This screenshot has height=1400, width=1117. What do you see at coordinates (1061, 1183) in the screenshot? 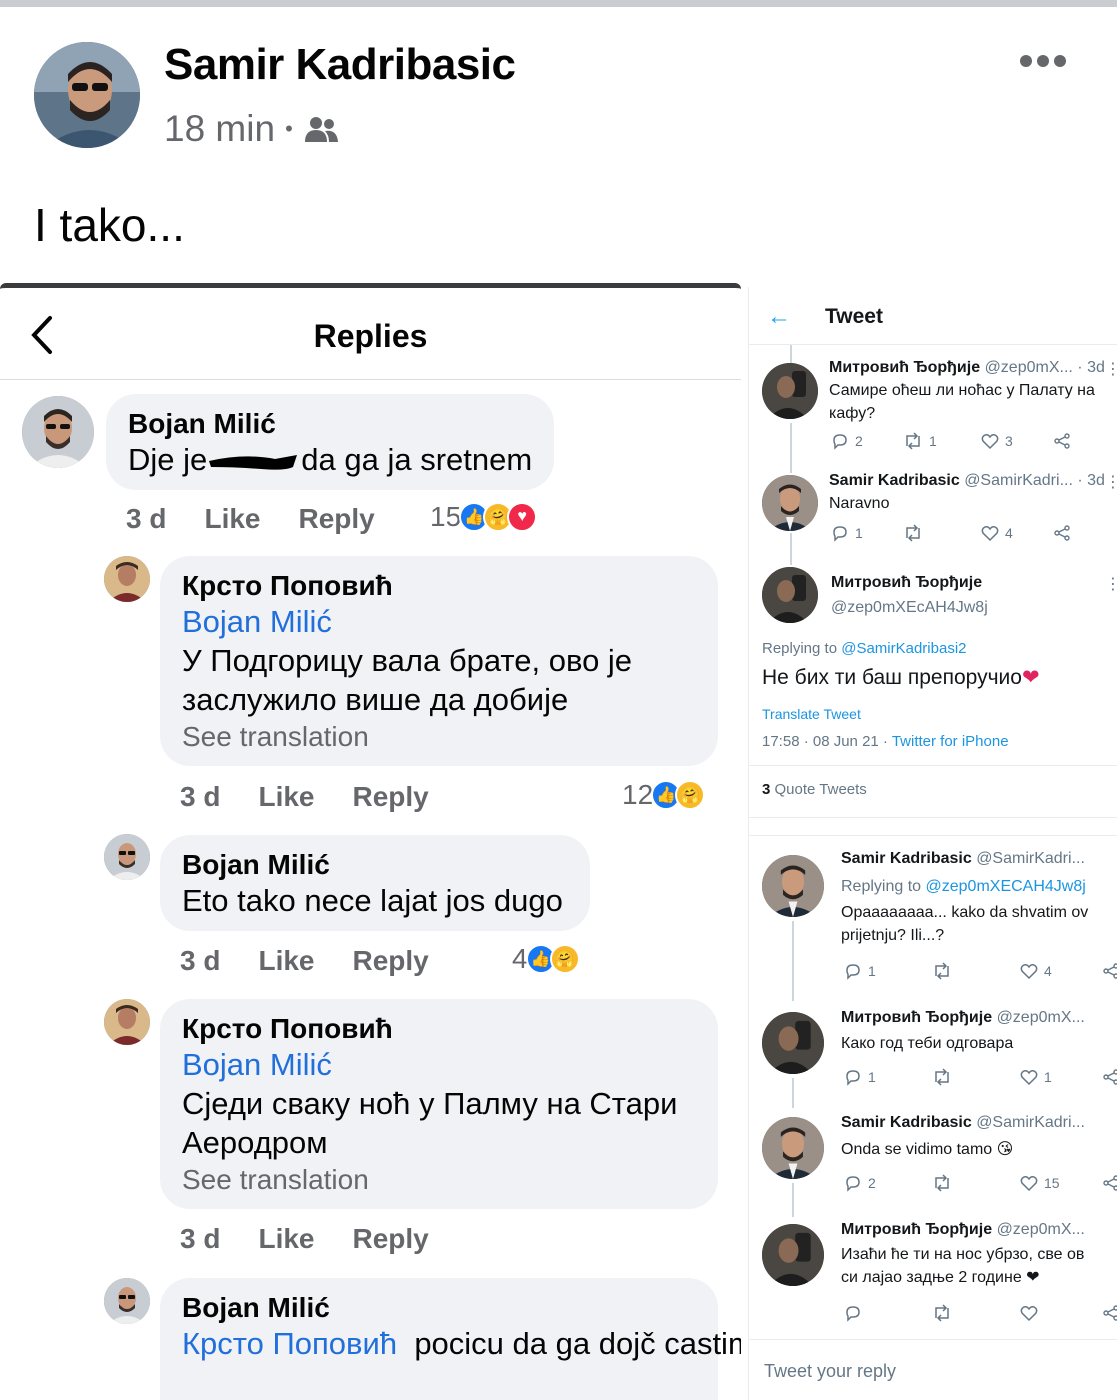
I see `like-action: 15` at bounding box center [1061, 1183].